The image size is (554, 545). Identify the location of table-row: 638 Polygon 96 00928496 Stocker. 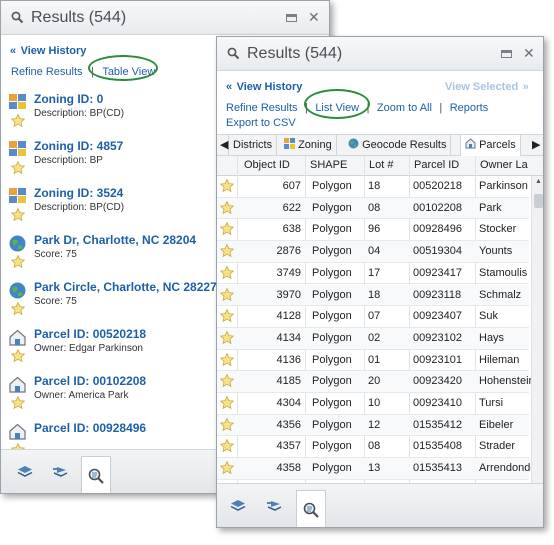
(373, 230).